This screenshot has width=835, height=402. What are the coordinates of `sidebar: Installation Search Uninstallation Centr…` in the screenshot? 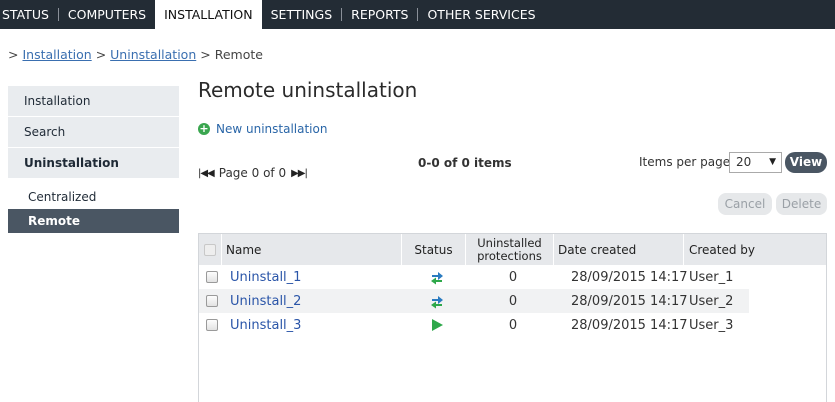 It's located at (93, 159).